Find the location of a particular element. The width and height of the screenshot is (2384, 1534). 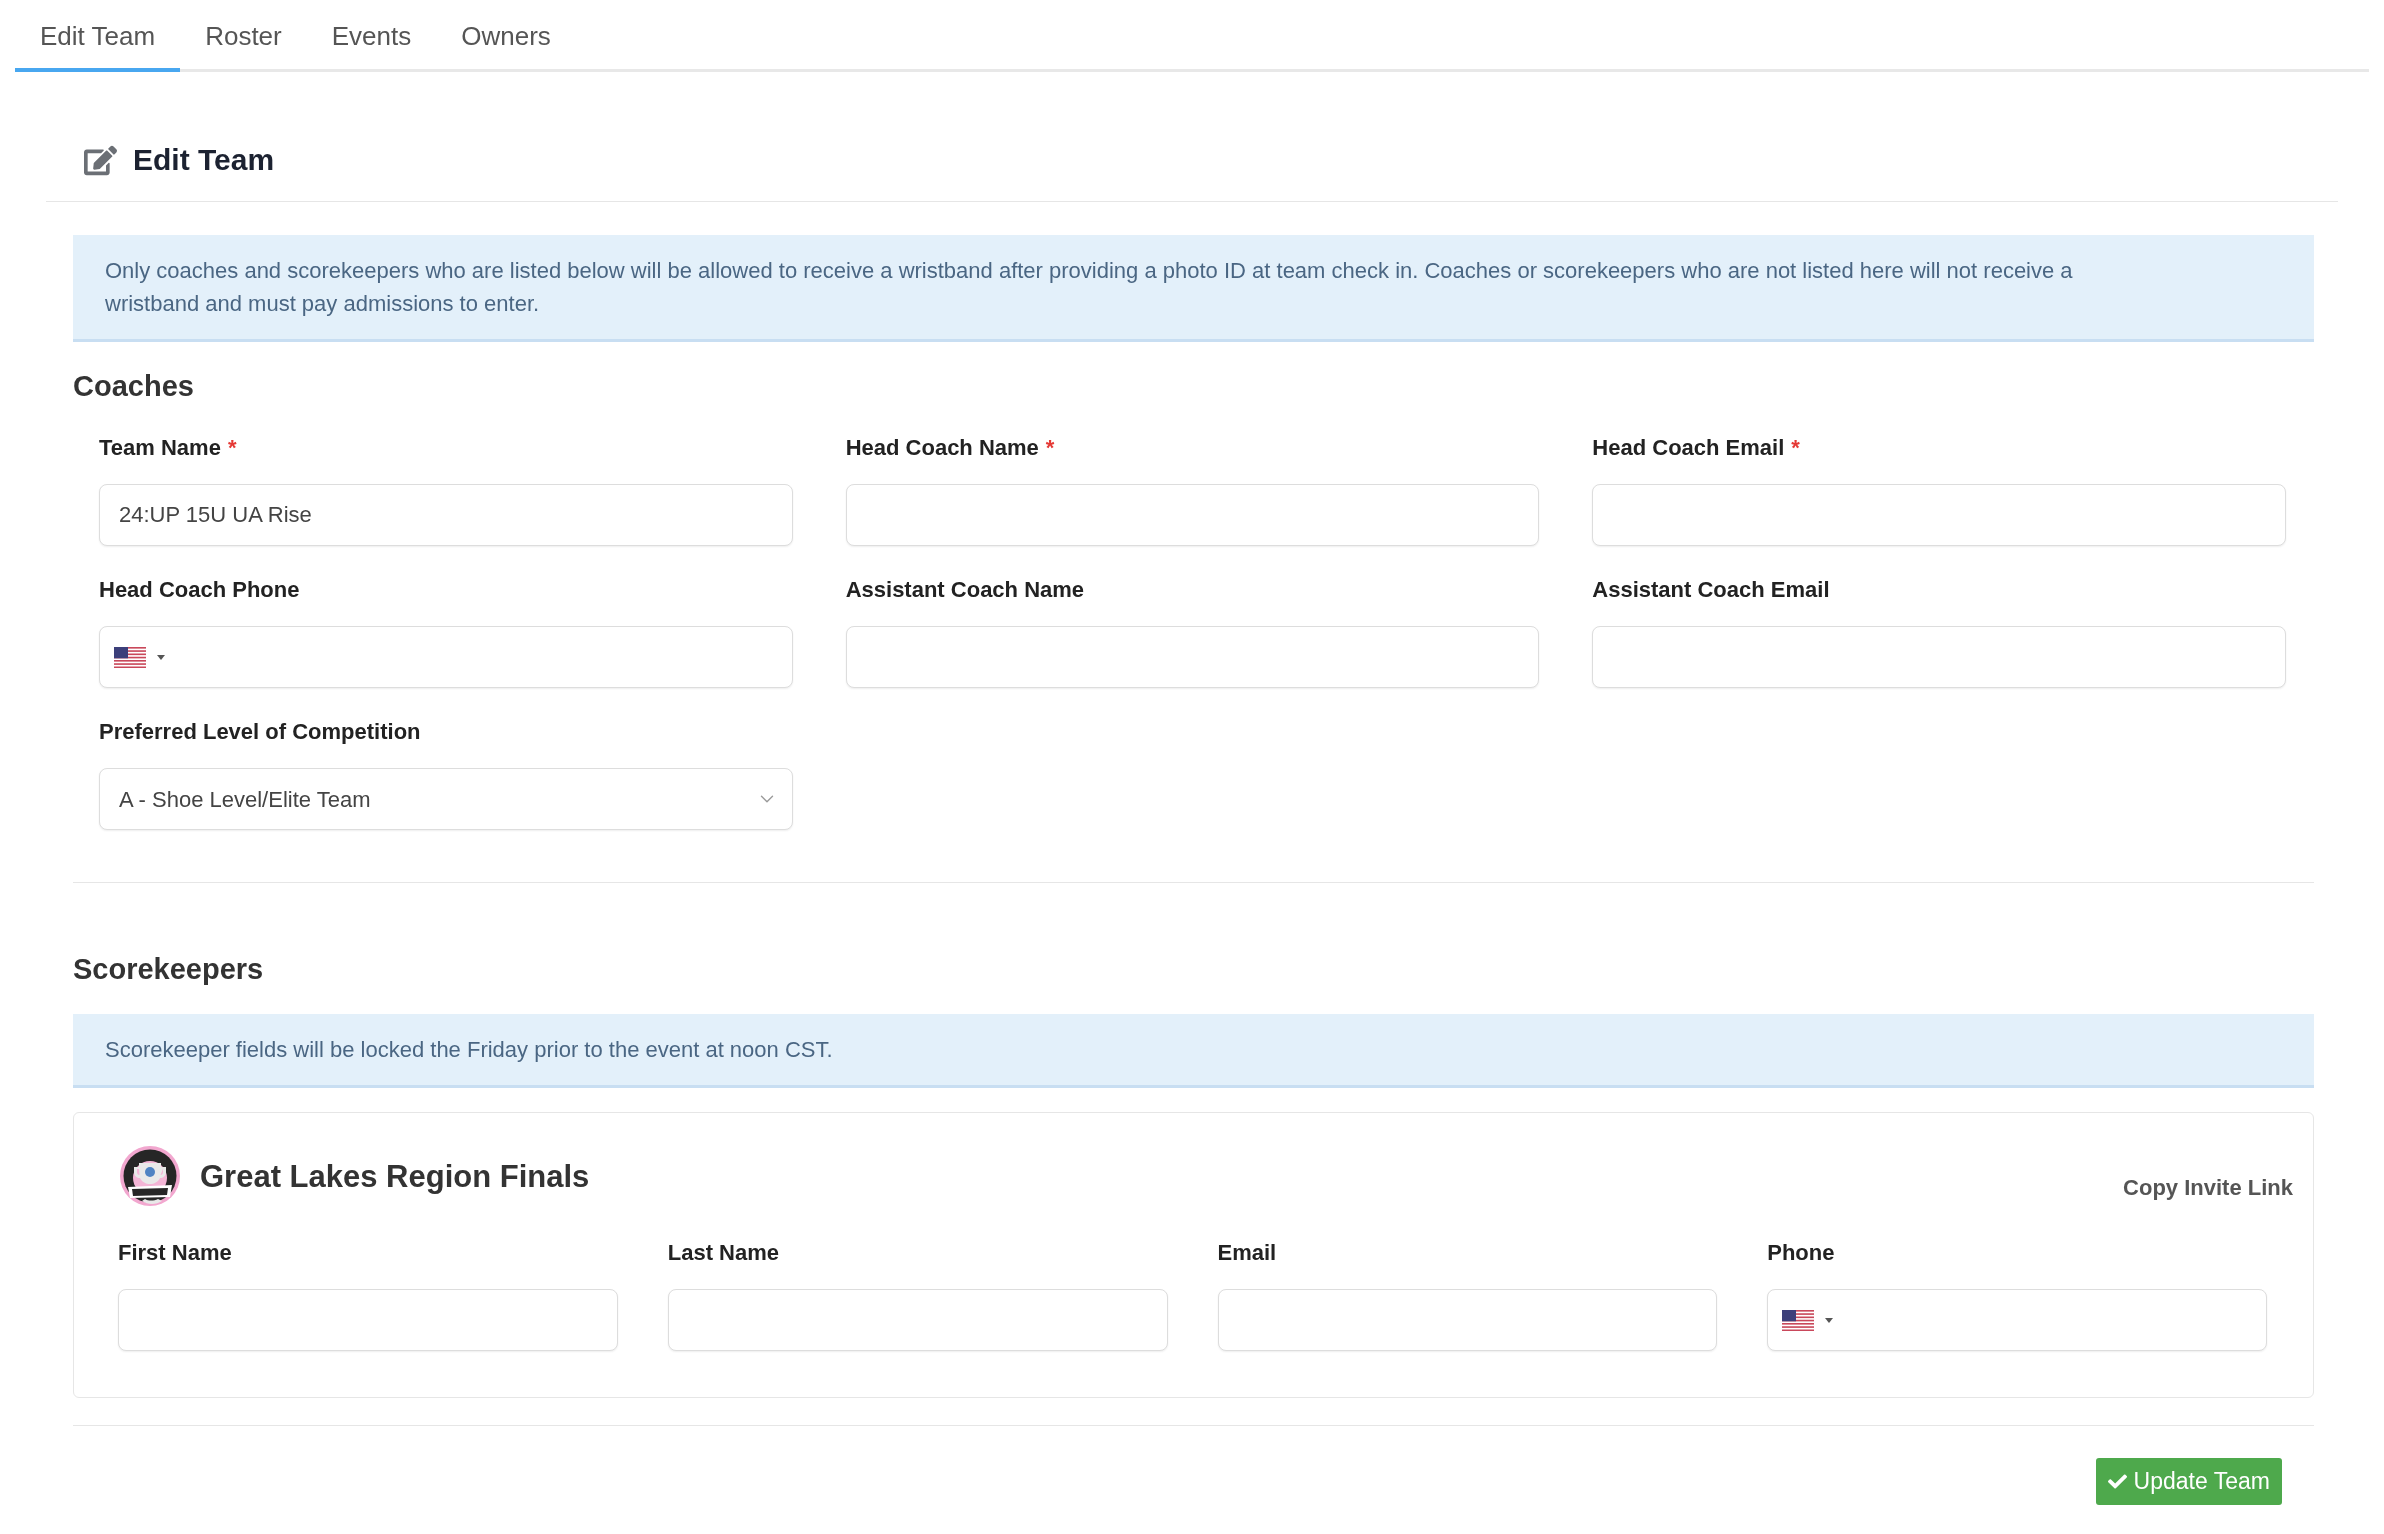

panel-title: Edit Team is located at coordinates (204, 160).